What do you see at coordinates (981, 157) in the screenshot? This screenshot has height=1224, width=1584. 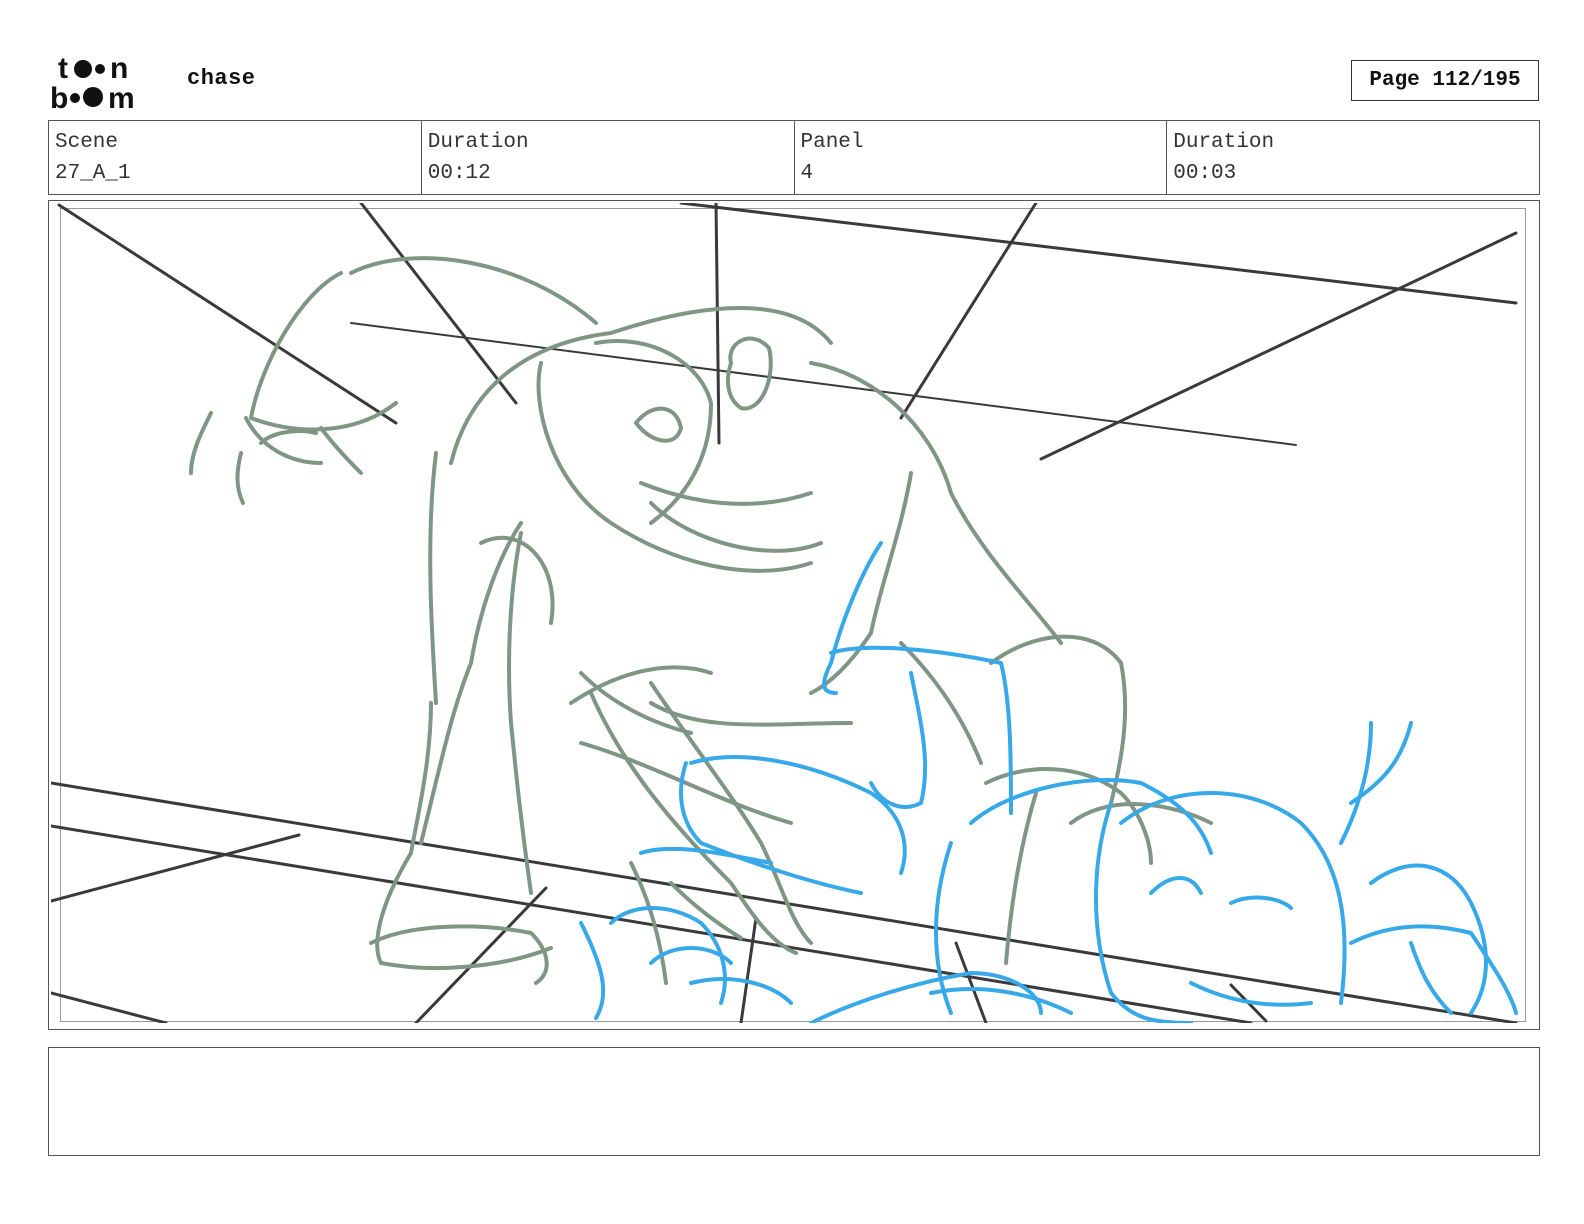 I see `panel-cell: Panel 4` at bounding box center [981, 157].